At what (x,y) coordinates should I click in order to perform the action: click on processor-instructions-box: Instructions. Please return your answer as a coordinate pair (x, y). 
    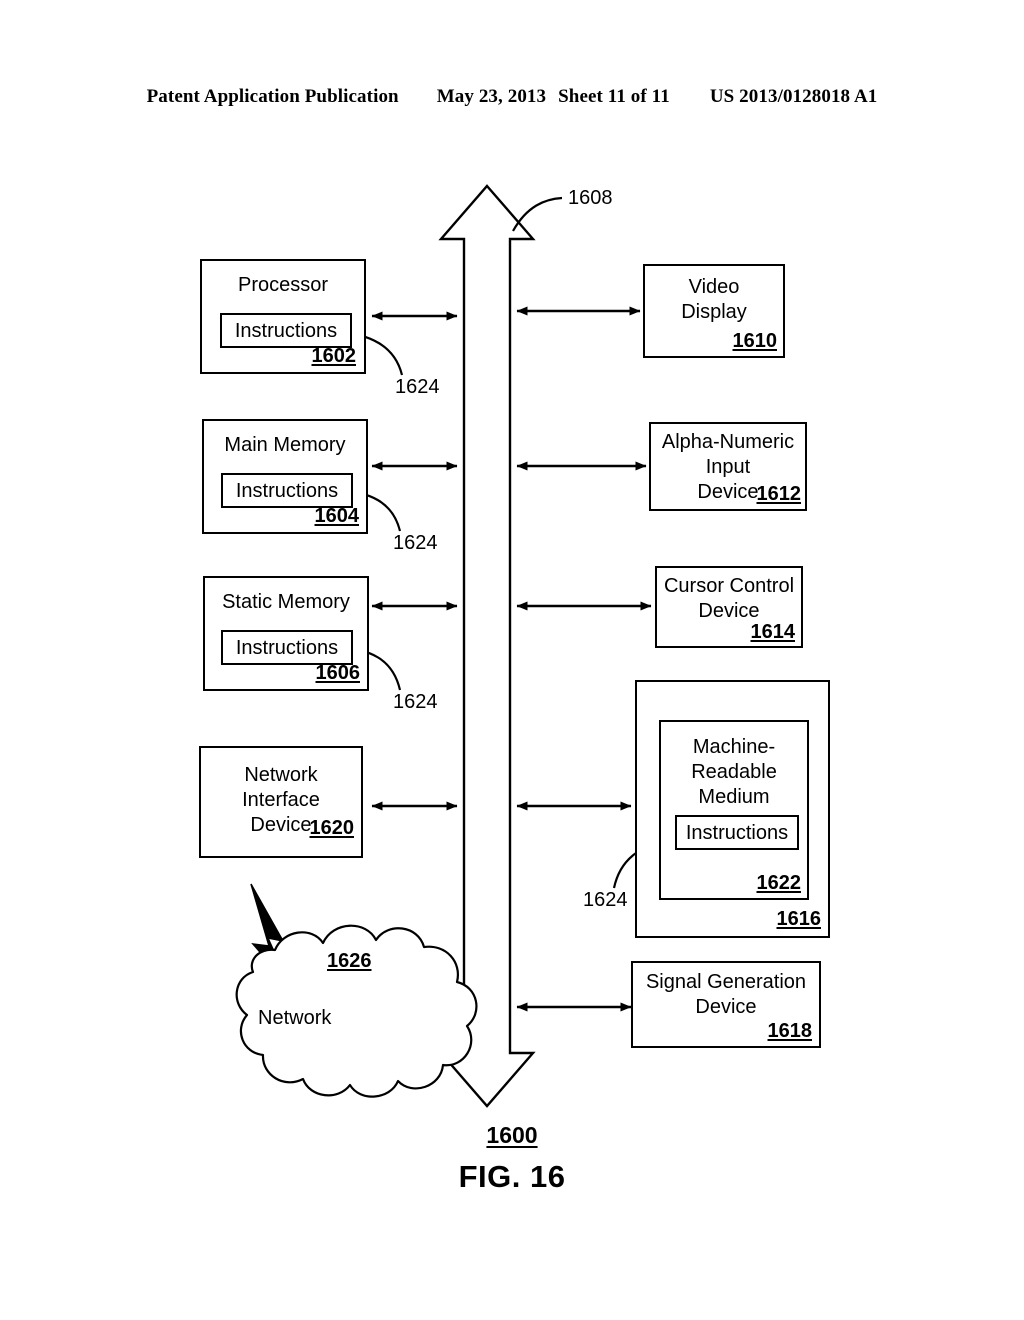
    Looking at the image, I should click on (286, 330).